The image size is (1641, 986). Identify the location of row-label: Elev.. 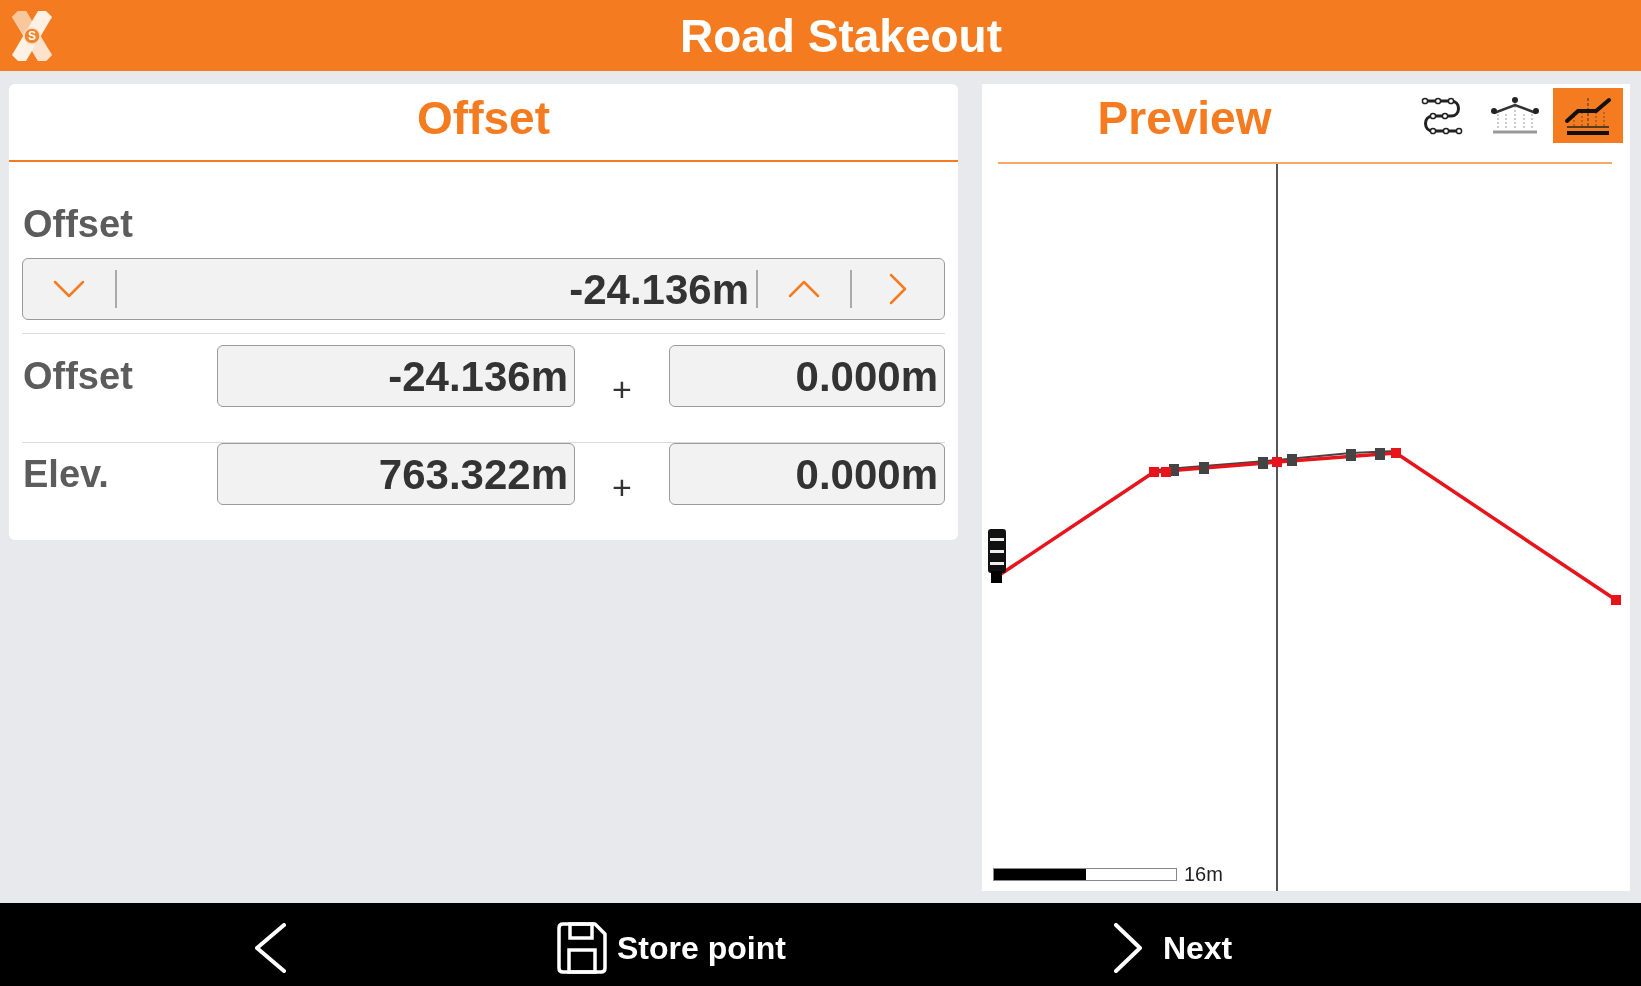
(66, 474).